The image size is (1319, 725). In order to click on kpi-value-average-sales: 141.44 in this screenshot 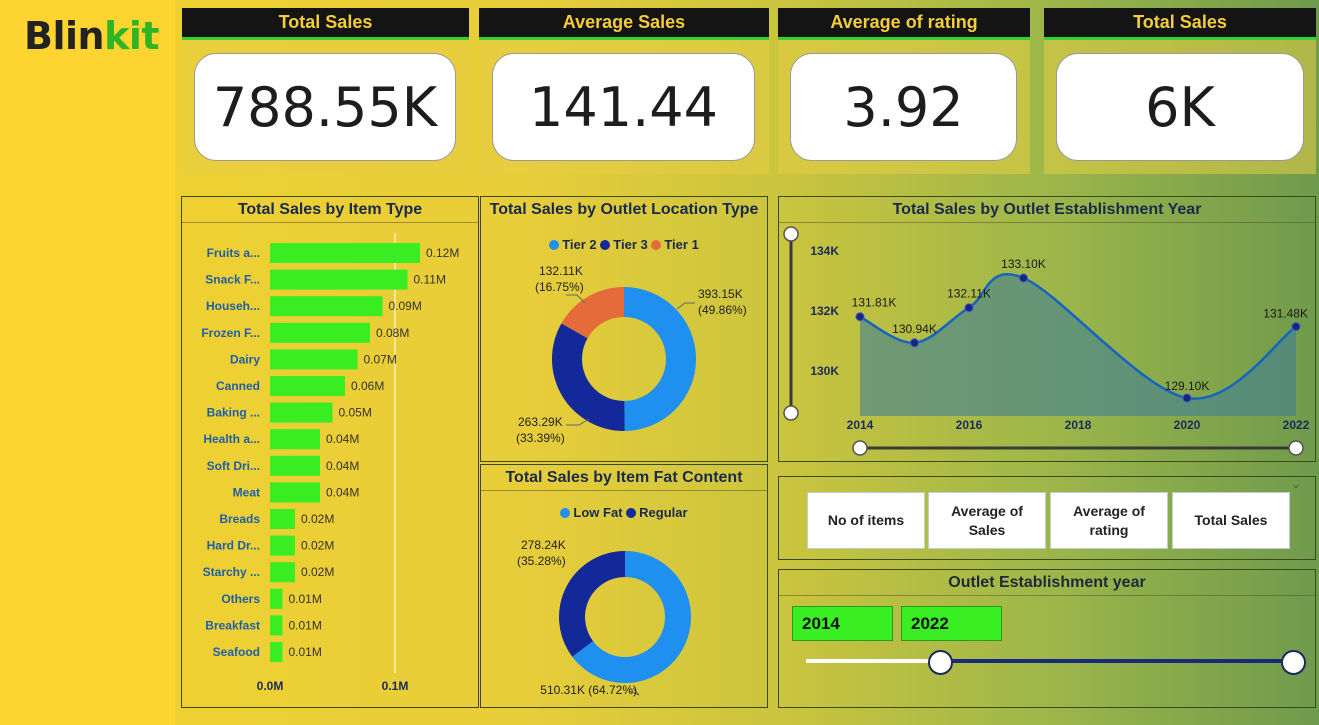, I will do `click(623, 107)`.